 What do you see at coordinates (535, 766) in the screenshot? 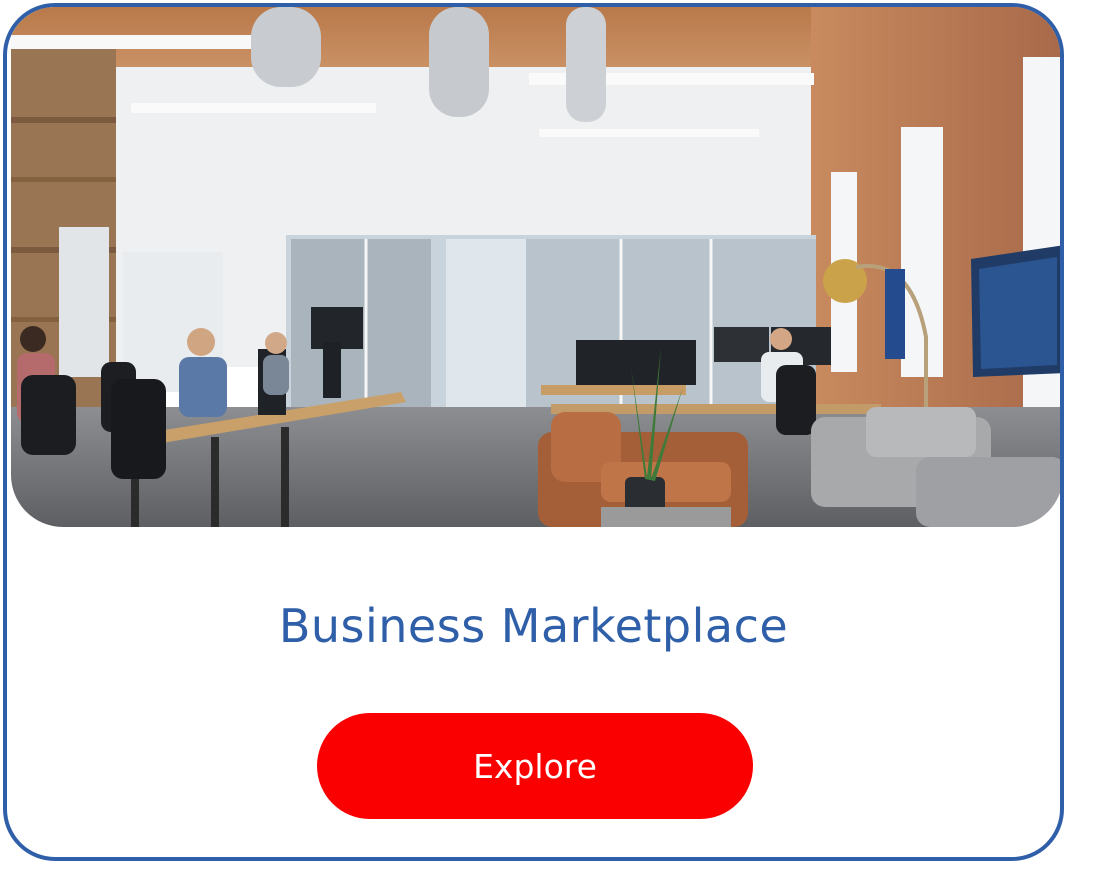
I see `explore-button: Explore` at bounding box center [535, 766].